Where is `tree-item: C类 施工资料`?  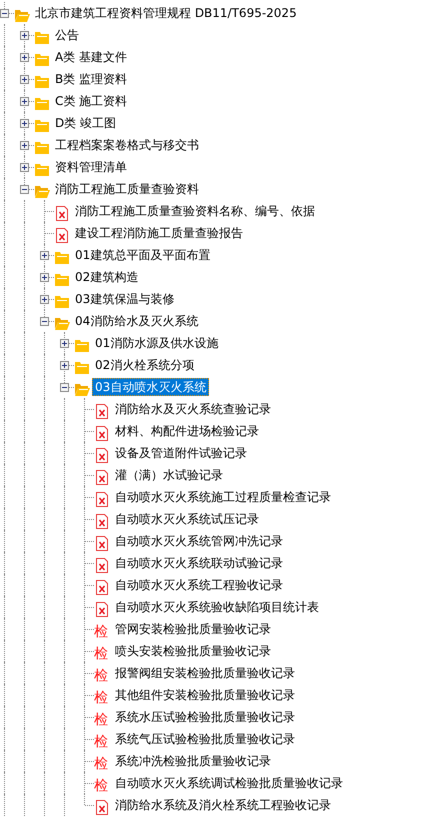 tree-item: C类 施工资料 is located at coordinates (91, 101).